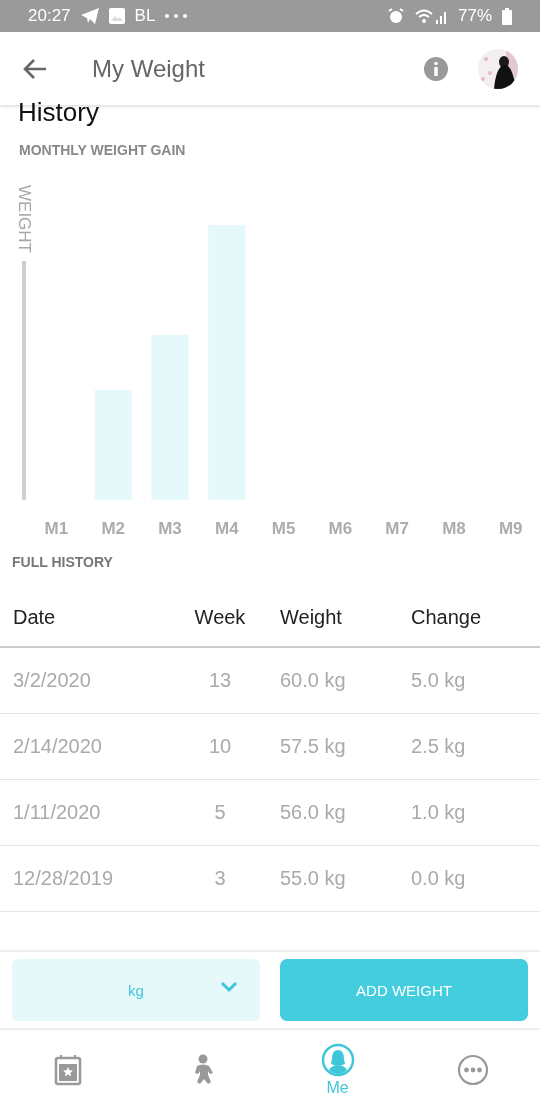  I want to click on month-label: M2, so click(113, 529).